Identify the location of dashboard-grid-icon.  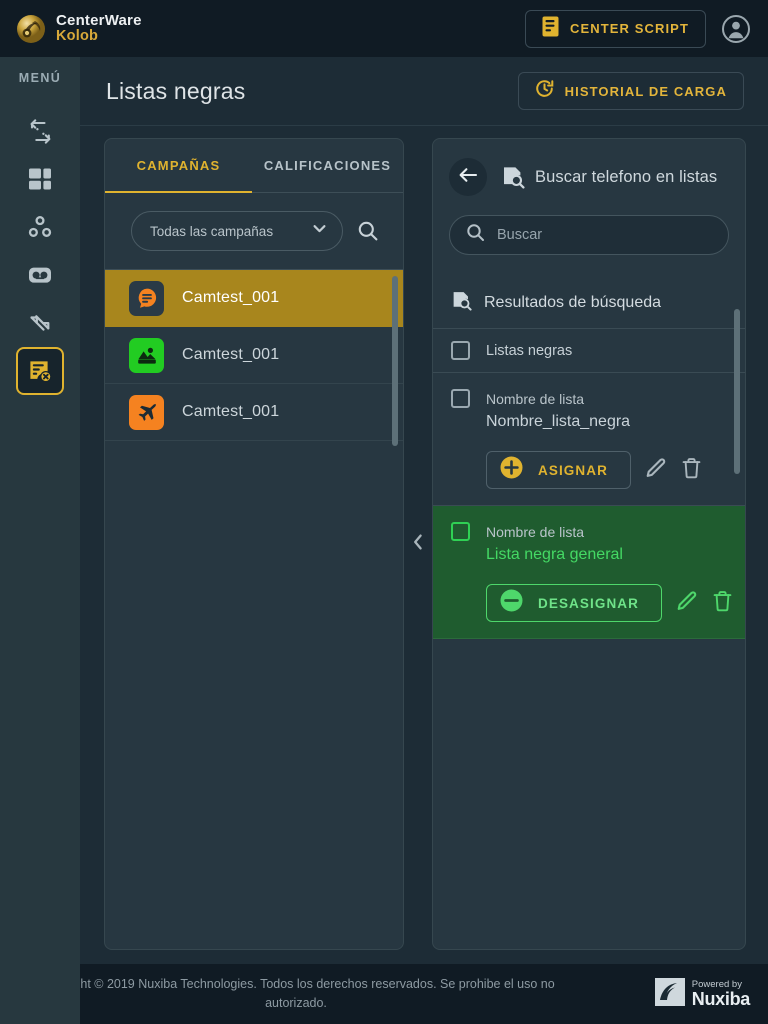
(40, 179).